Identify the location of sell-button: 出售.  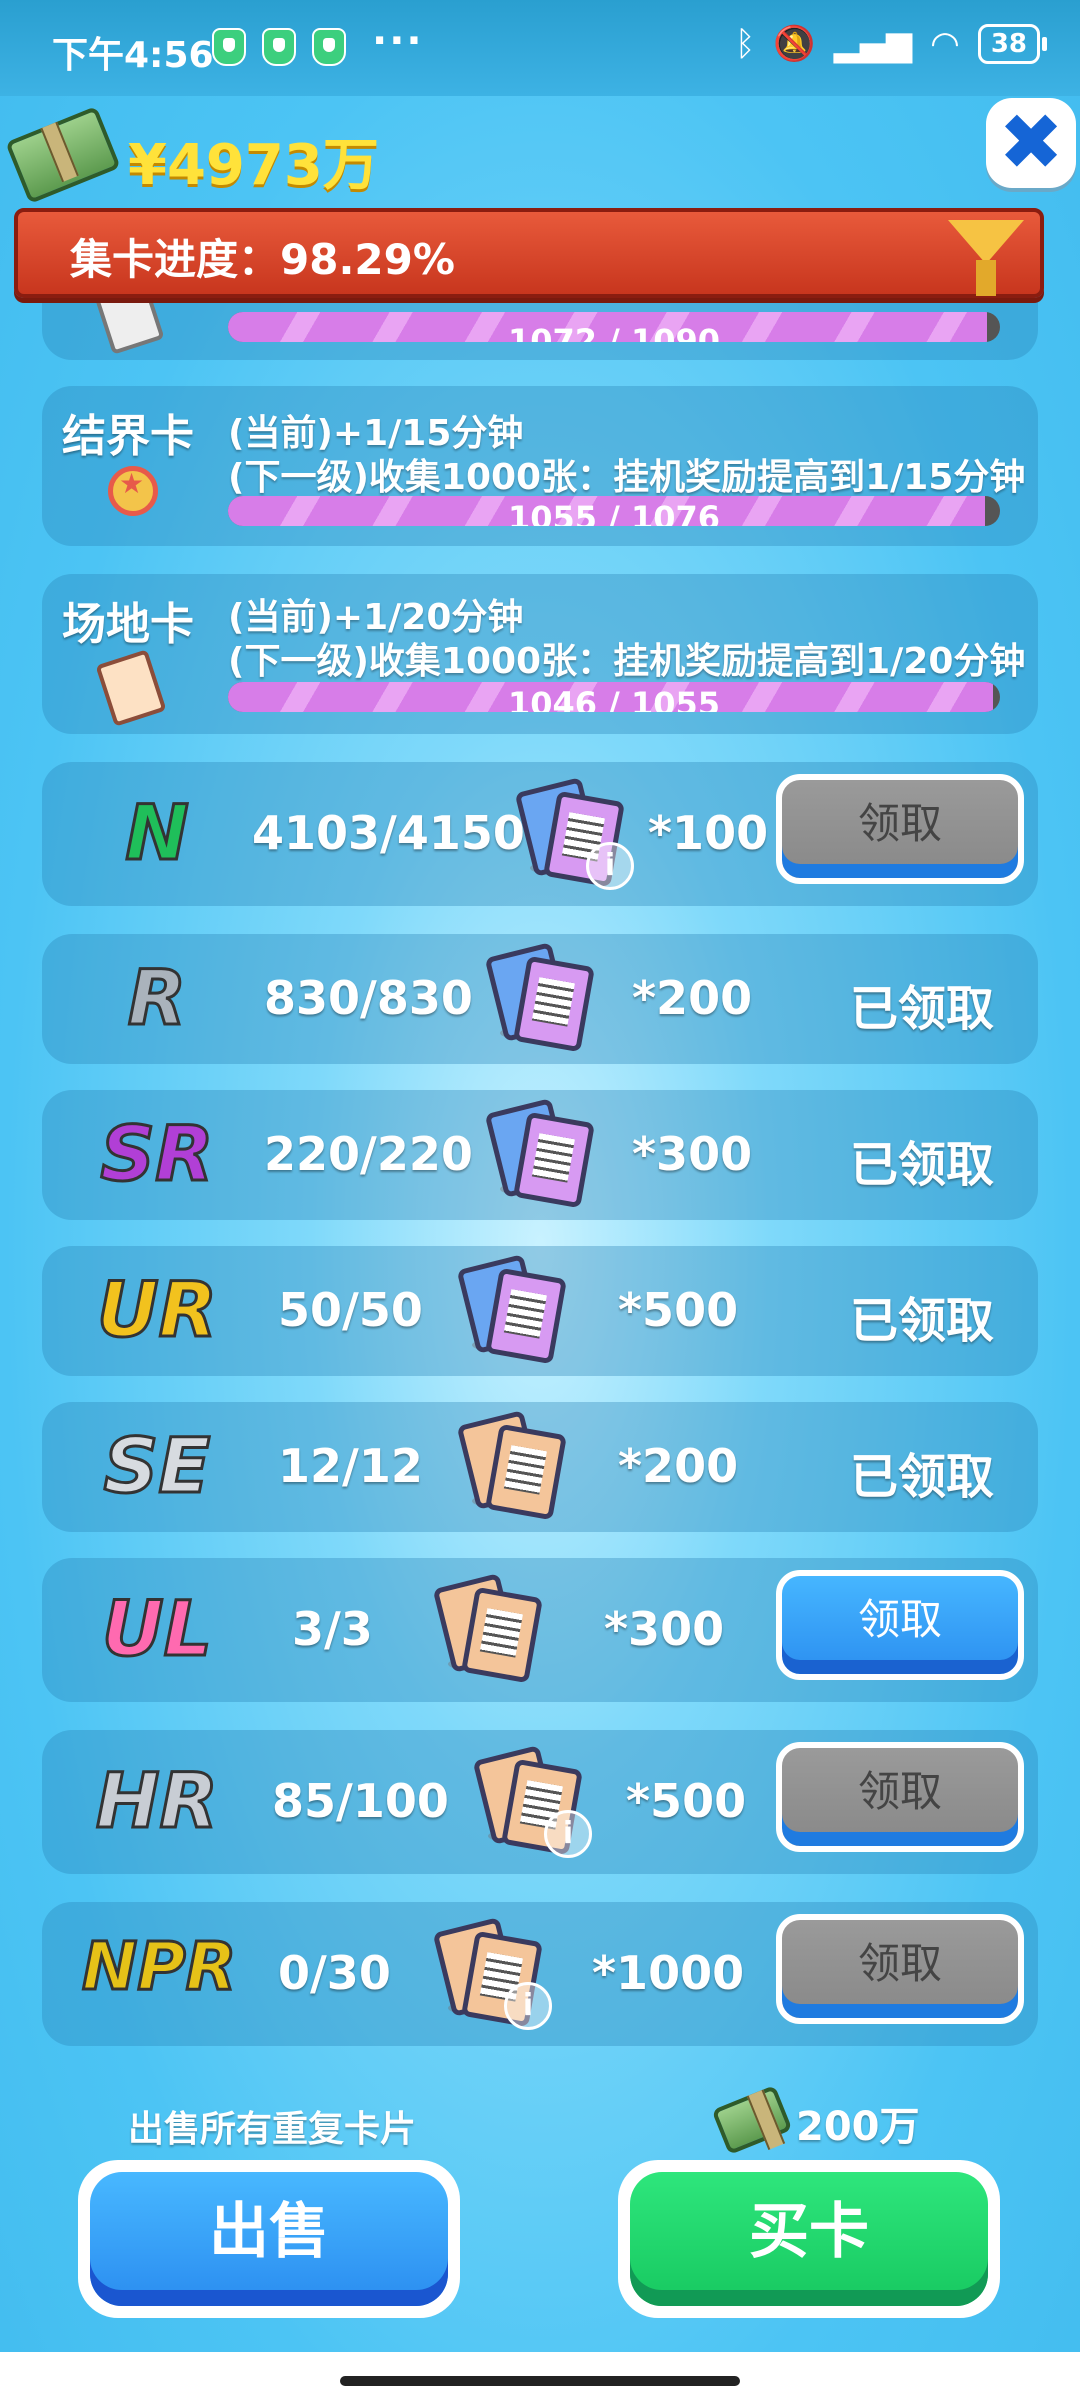
(269, 2239).